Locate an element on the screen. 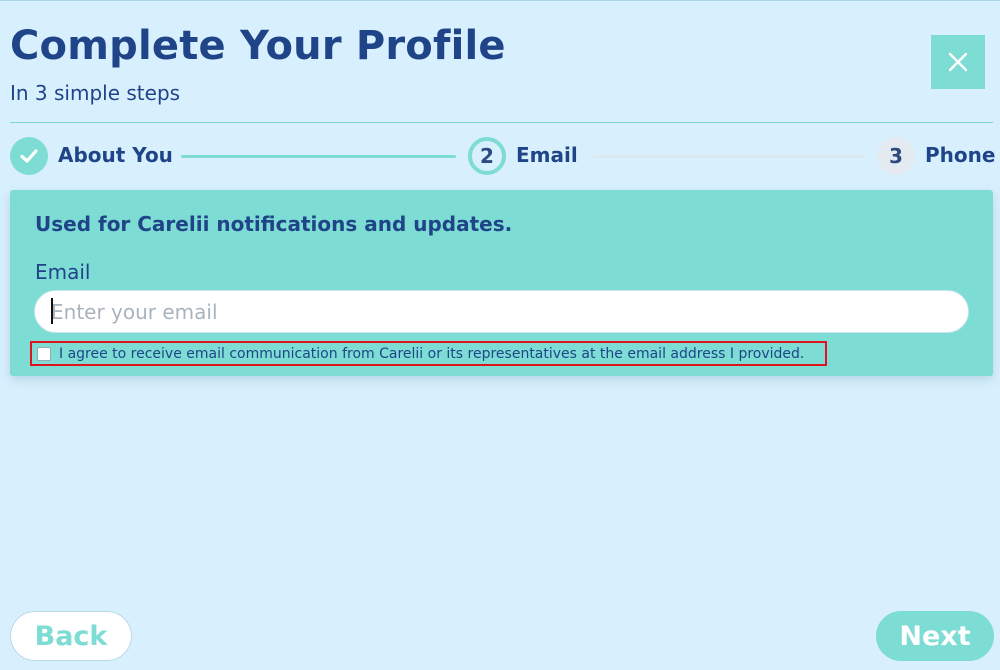 The image size is (1000, 670). check-icon is located at coordinates (29, 156).